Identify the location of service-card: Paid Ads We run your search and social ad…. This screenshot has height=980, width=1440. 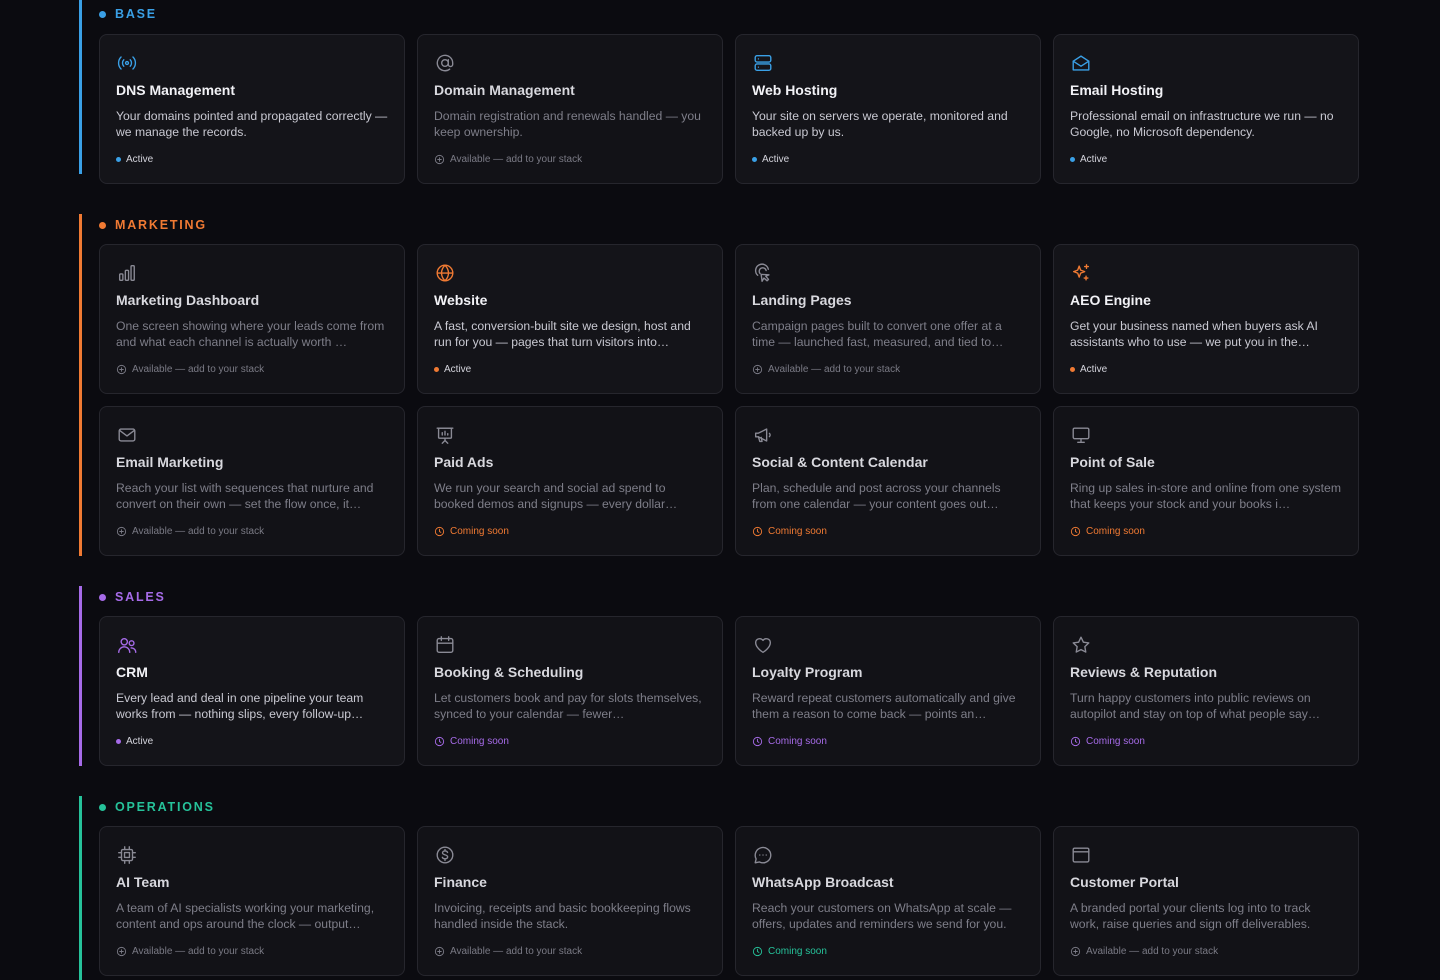
(570, 481).